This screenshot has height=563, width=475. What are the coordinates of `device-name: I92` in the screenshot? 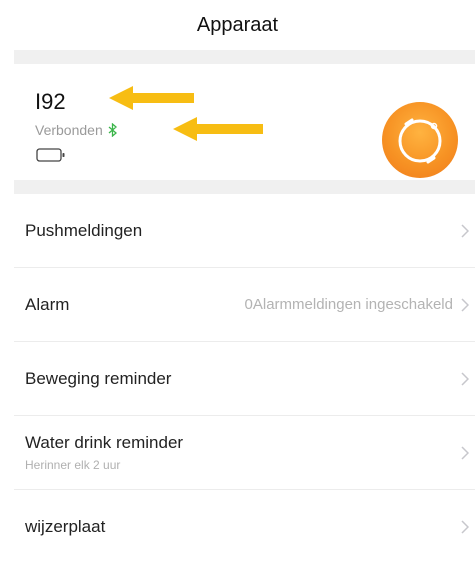 It's located at (50, 101).